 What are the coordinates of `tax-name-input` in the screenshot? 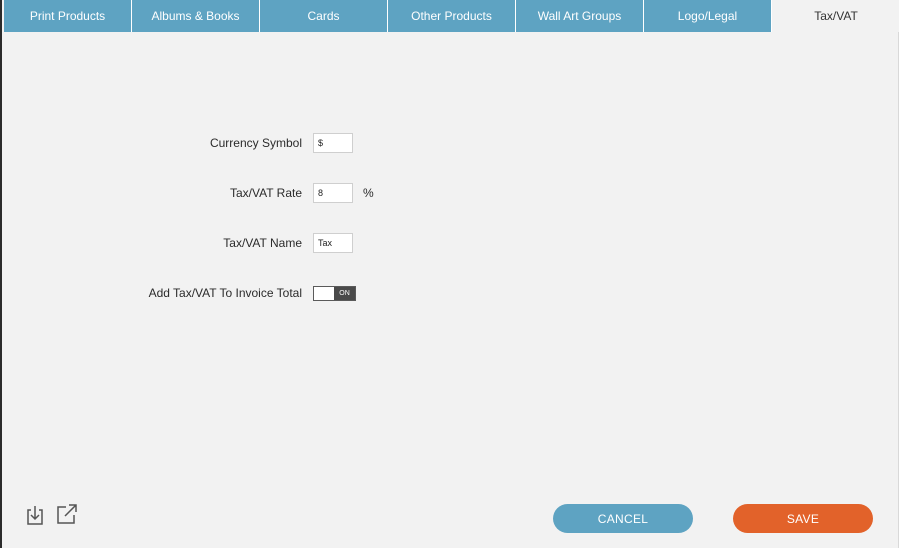 It's located at (333, 243).